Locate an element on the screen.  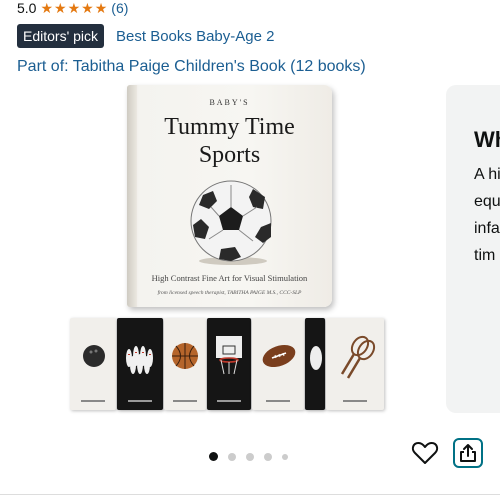
description-heading: Wh is located at coordinates (487, 139).